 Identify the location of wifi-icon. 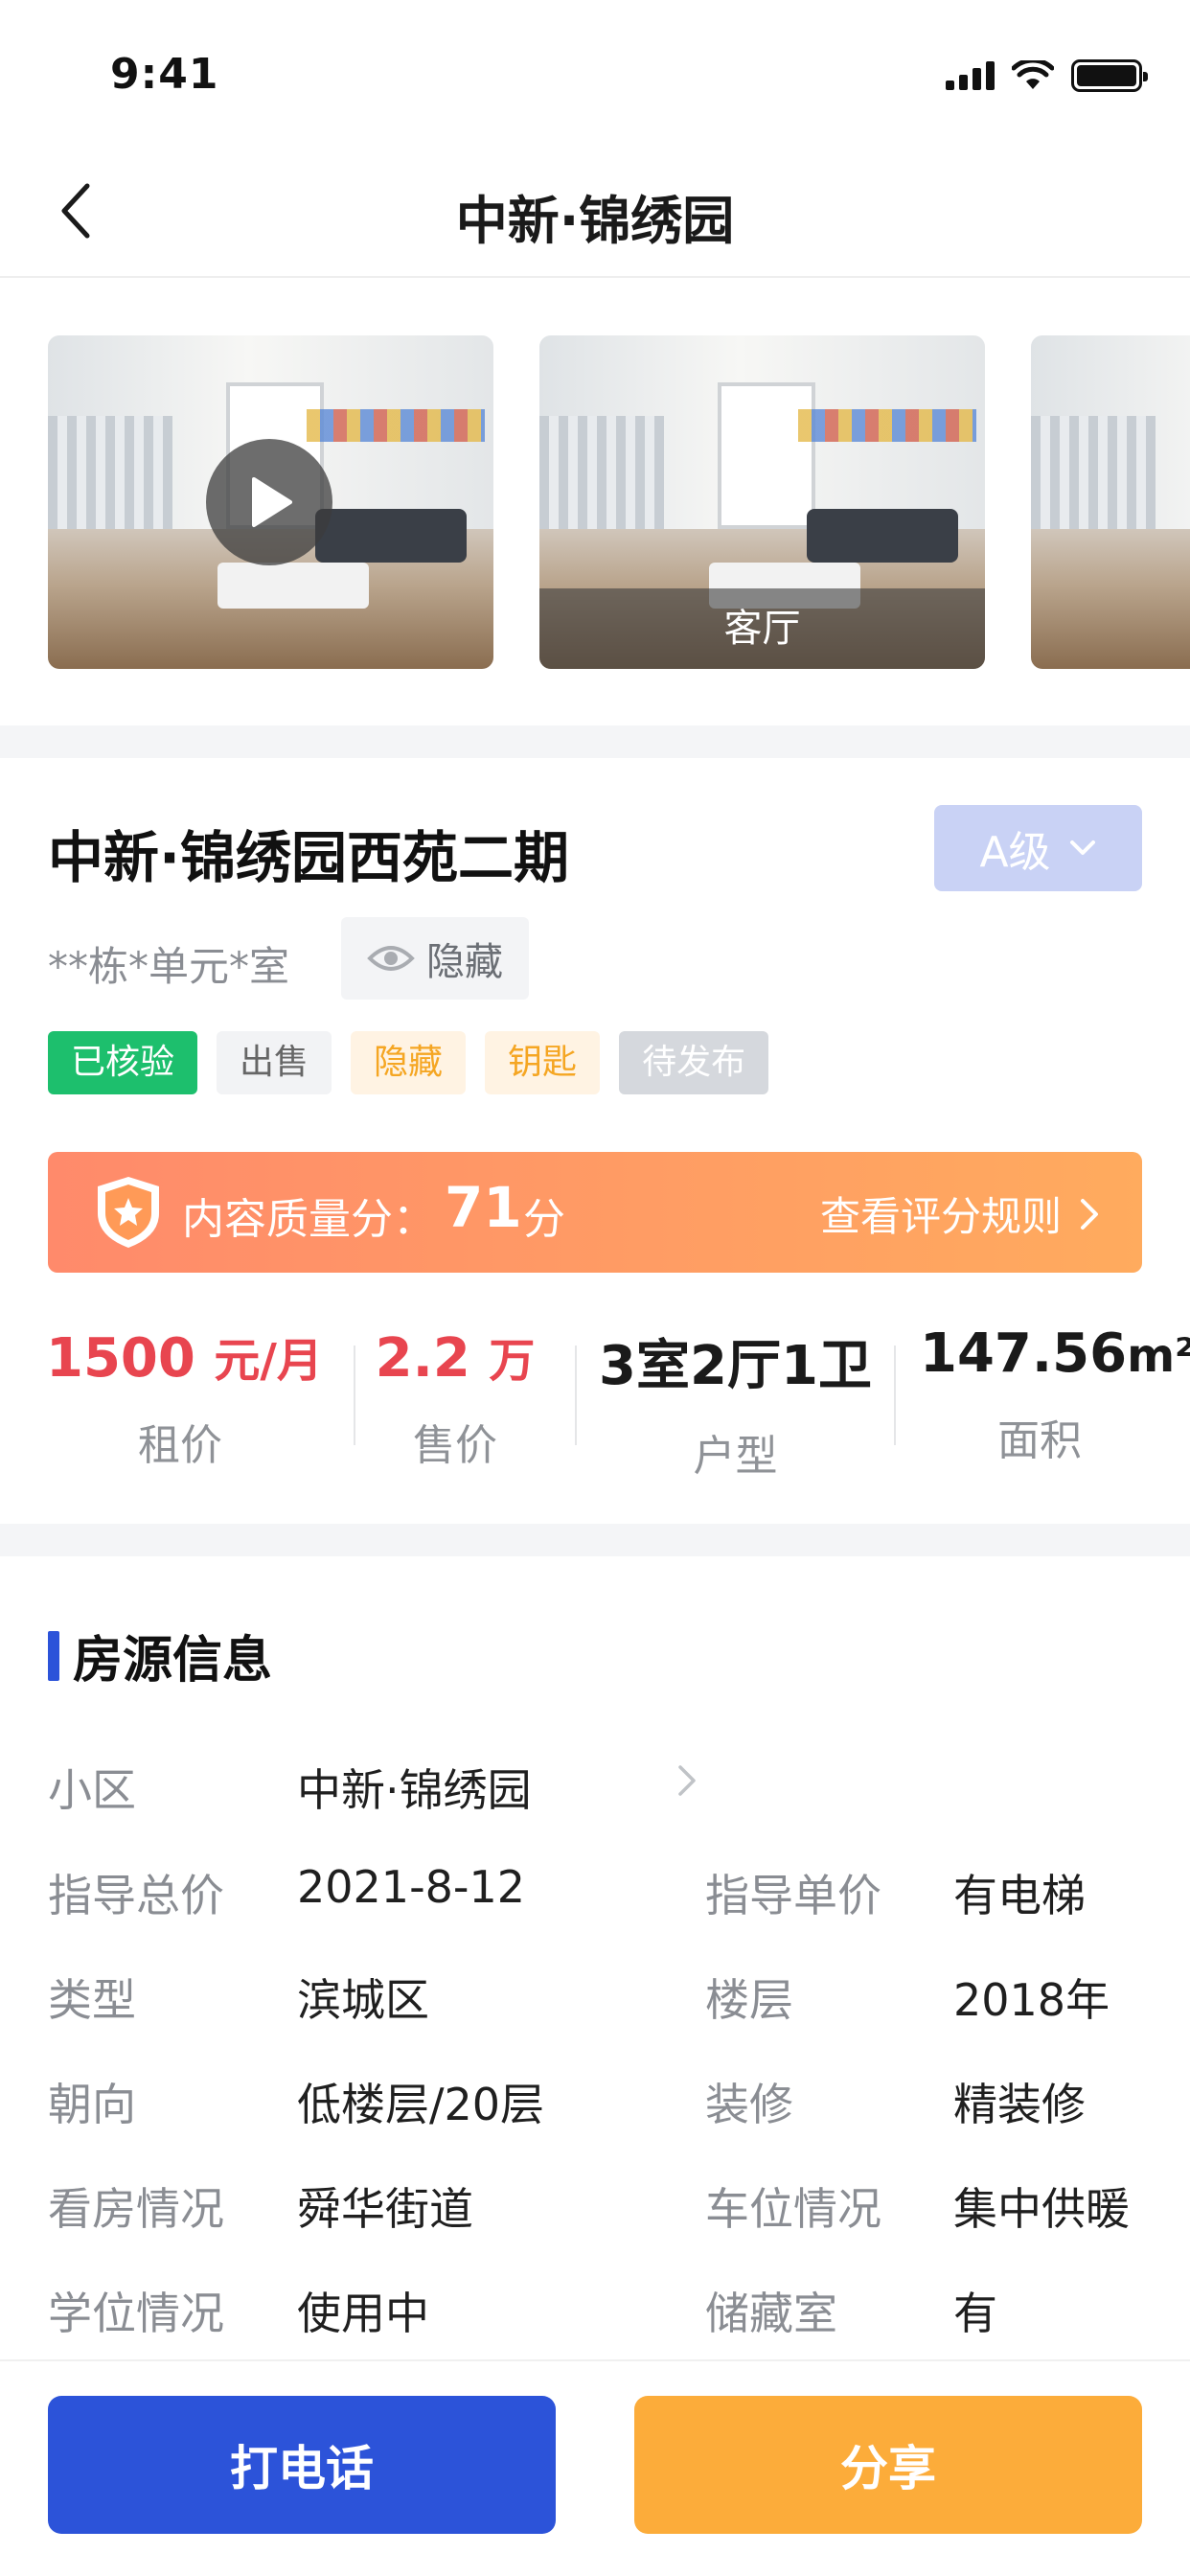
(1033, 74).